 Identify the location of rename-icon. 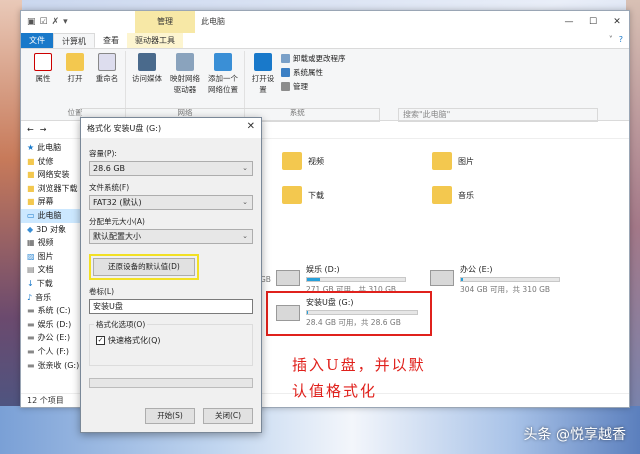
(107, 62).